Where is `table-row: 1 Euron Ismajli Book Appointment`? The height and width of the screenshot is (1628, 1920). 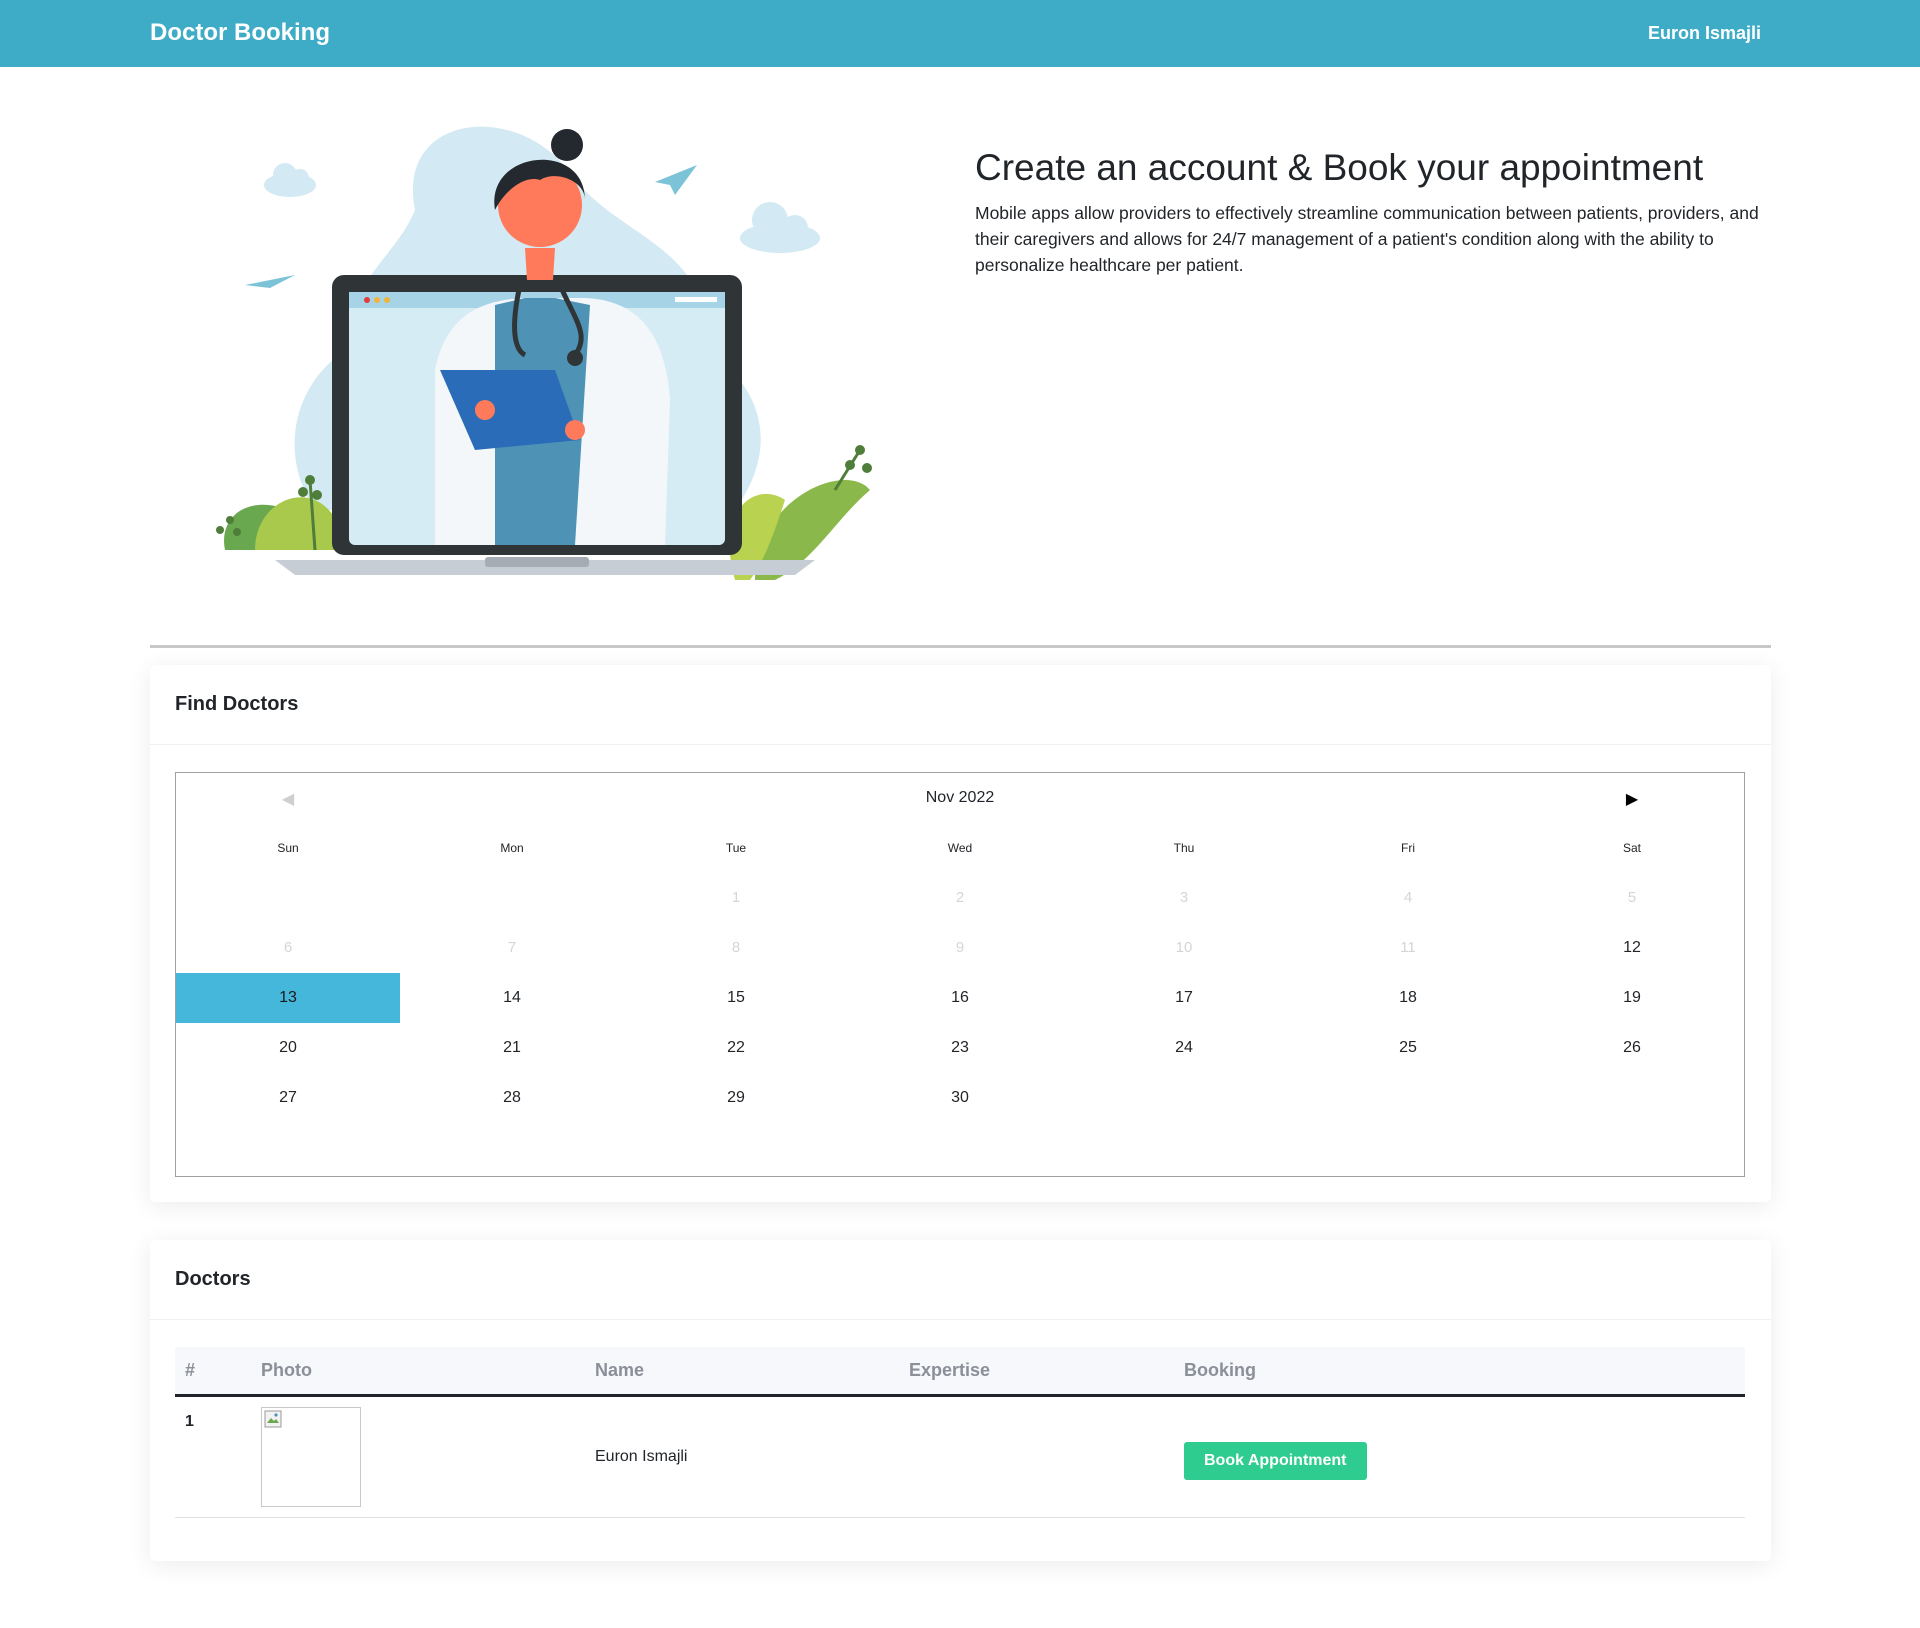 table-row: 1 Euron Ismajli Book Appointment is located at coordinates (960, 1456).